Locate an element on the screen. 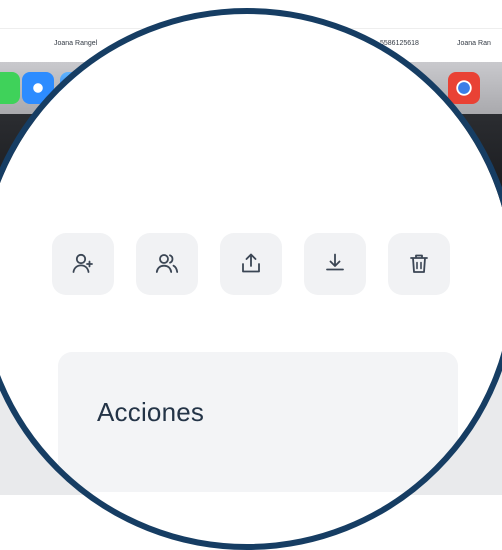  trash-icon is located at coordinates (419, 263).